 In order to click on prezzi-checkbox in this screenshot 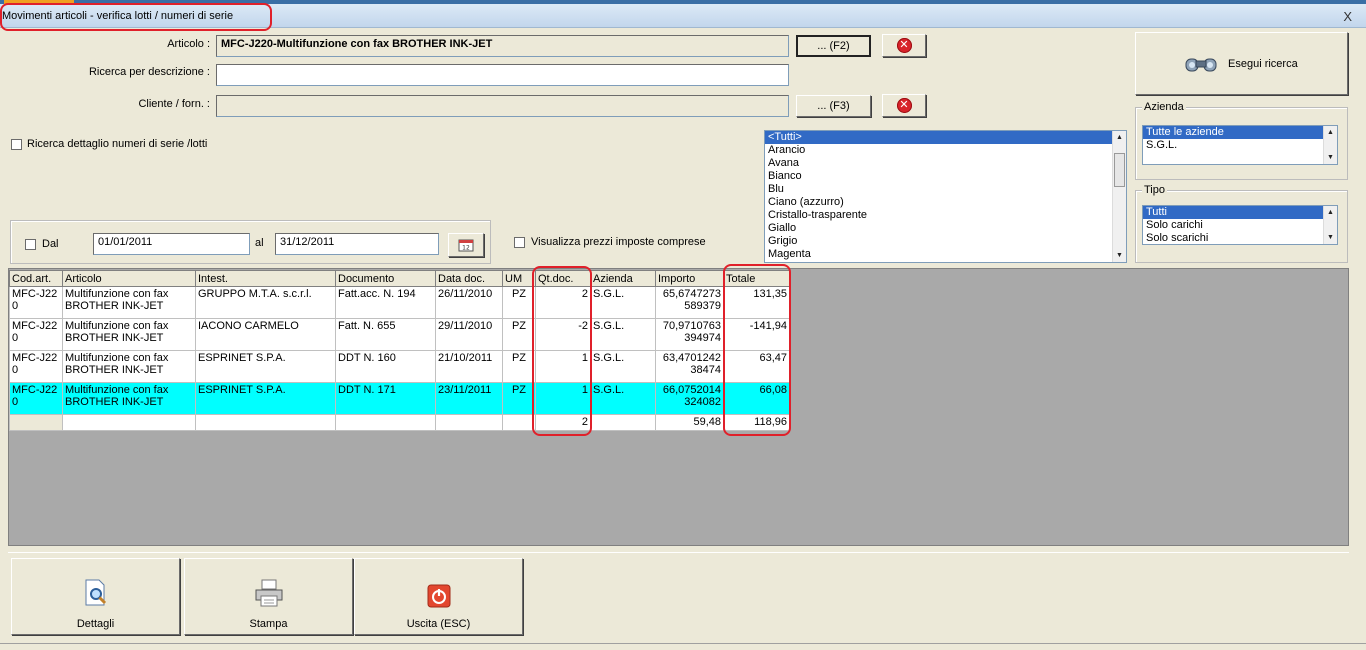, I will do `click(519, 242)`.